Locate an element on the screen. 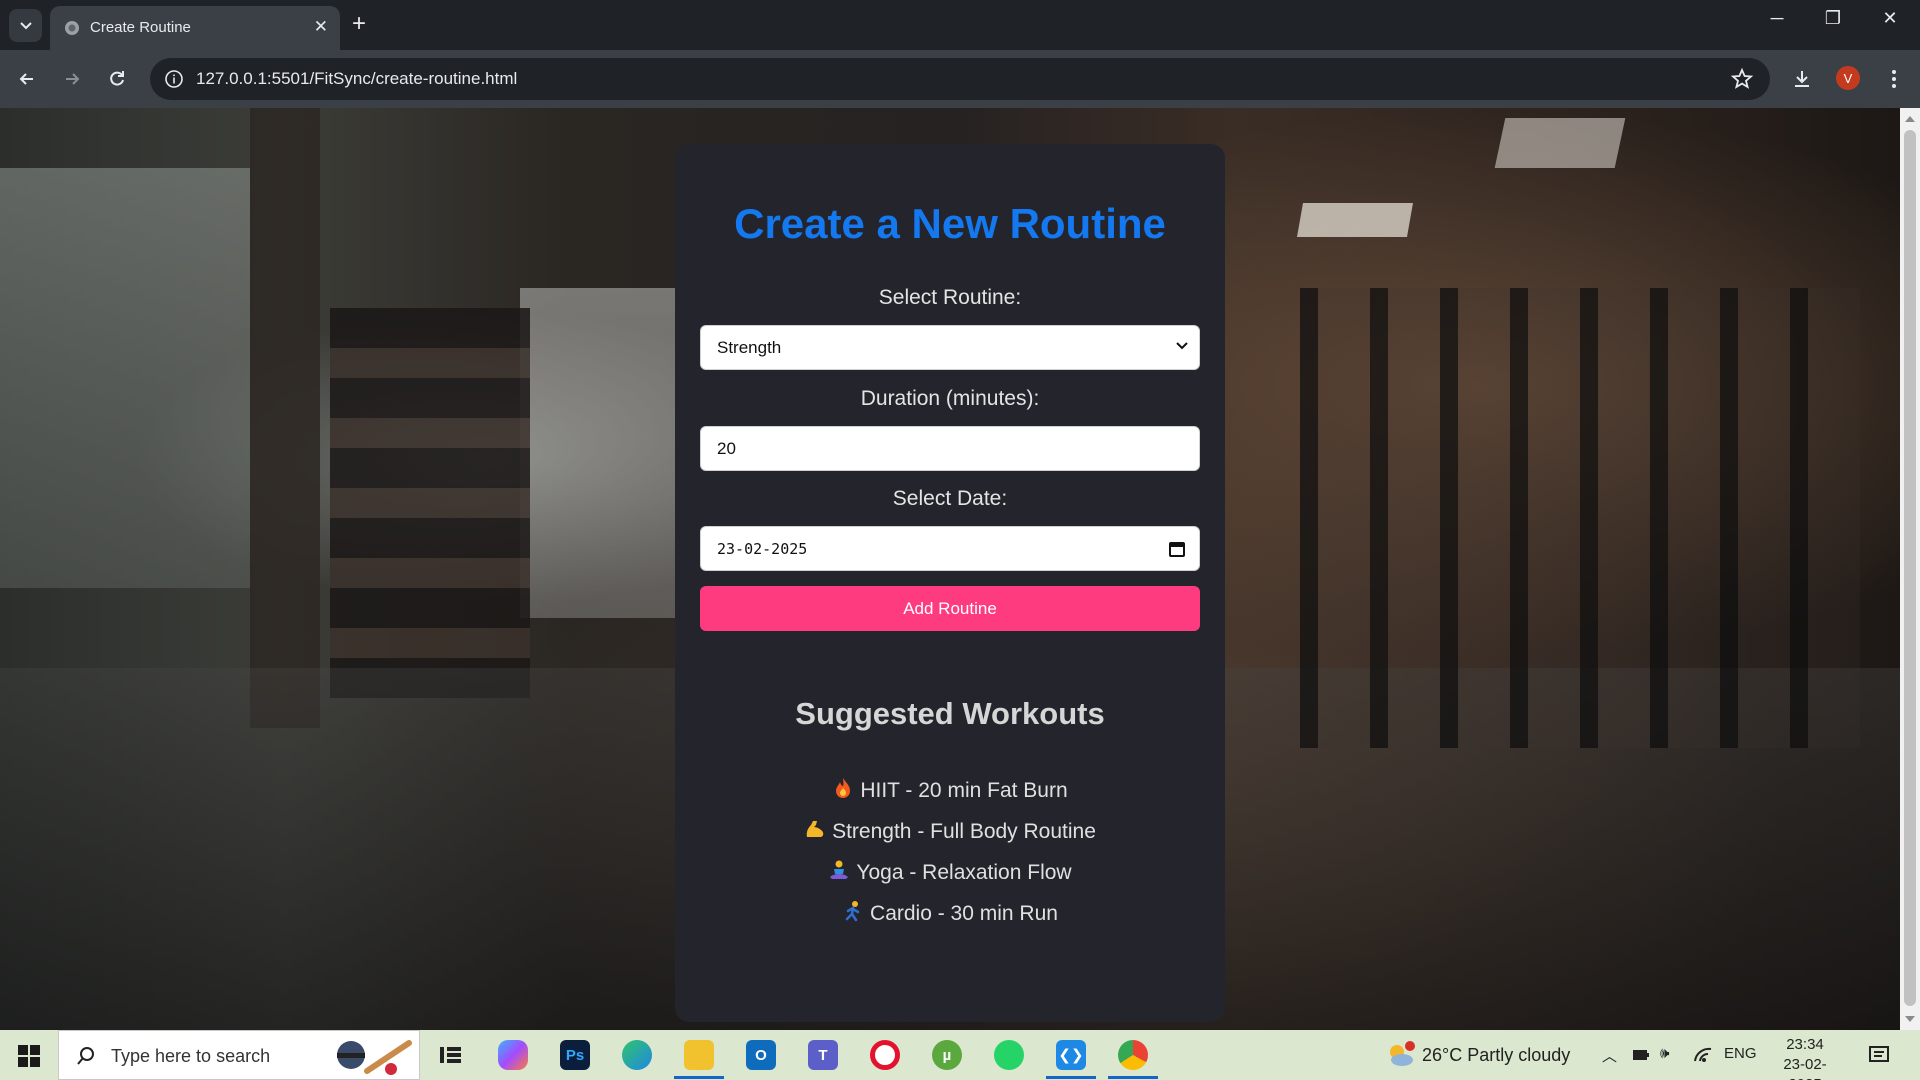 The image size is (1920, 1080). browser-menu-button is located at coordinates (1894, 79).